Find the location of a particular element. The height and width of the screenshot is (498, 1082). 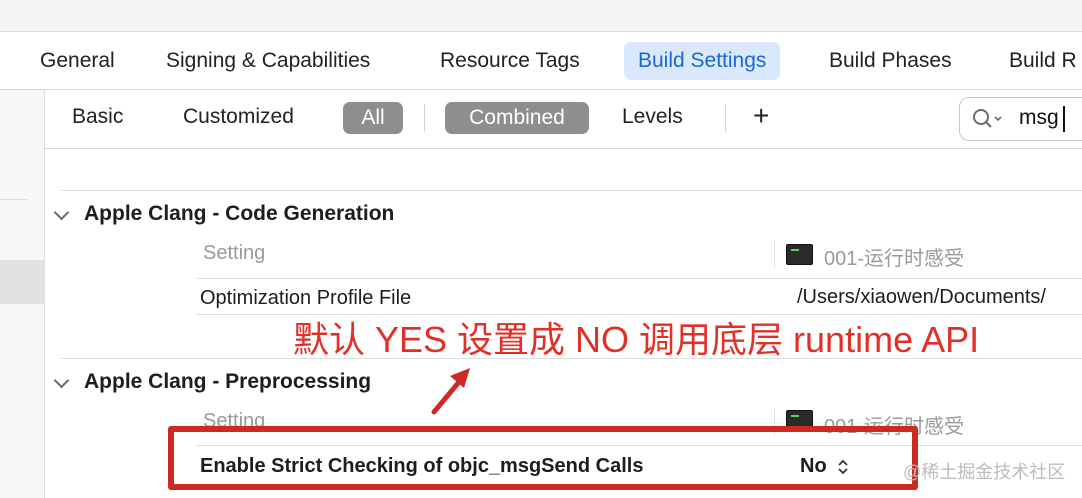

column-header-target: 001-运行时感受 is located at coordinates (894, 259).